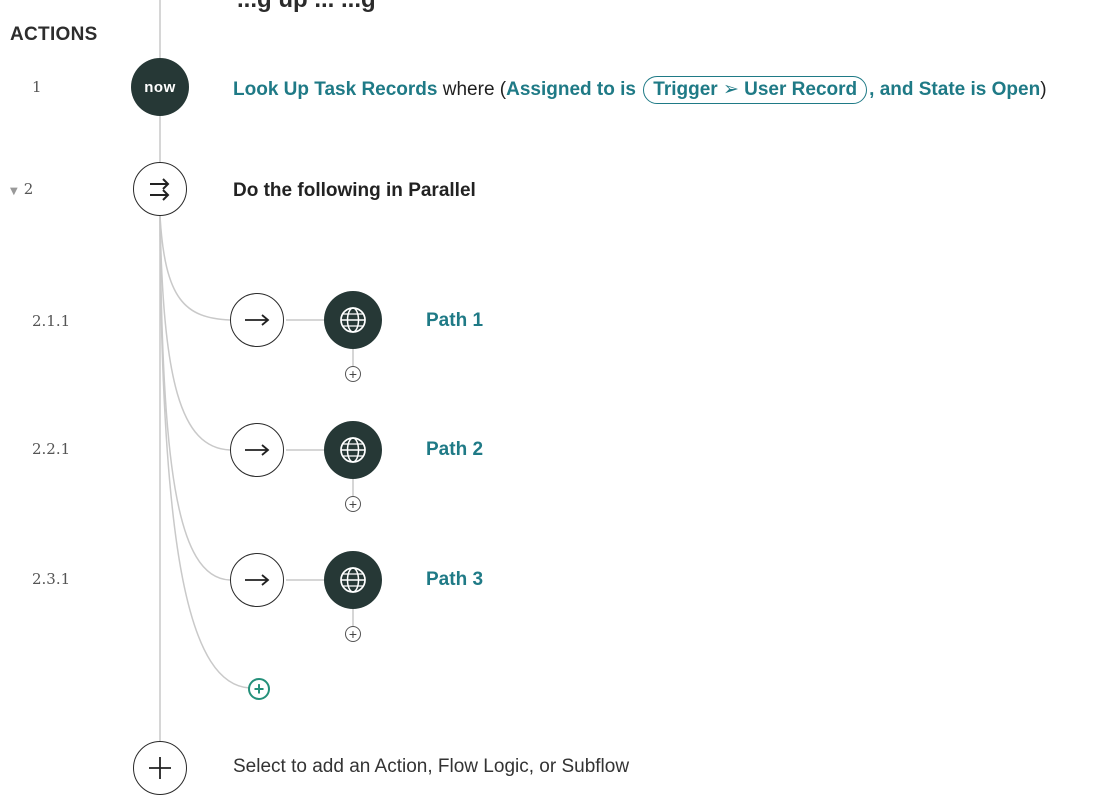 The image size is (1117, 795). What do you see at coordinates (755, 90) in the screenshot?
I see `data-pill-trigger-user-record: Trigger ➢ User Record` at bounding box center [755, 90].